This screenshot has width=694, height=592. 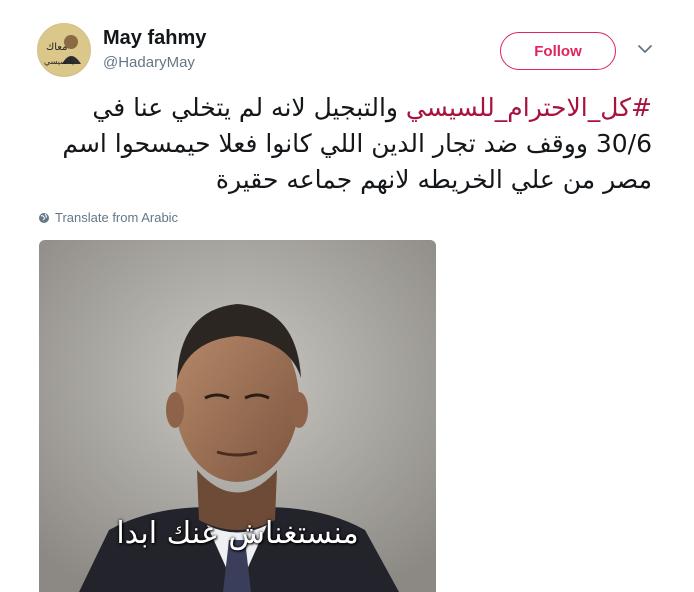 What do you see at coordinates (529, 107) in the screenshot?
I see `hashtag-link: #كل_الاحترام_للسيسي` at bounding box center [529, 107].